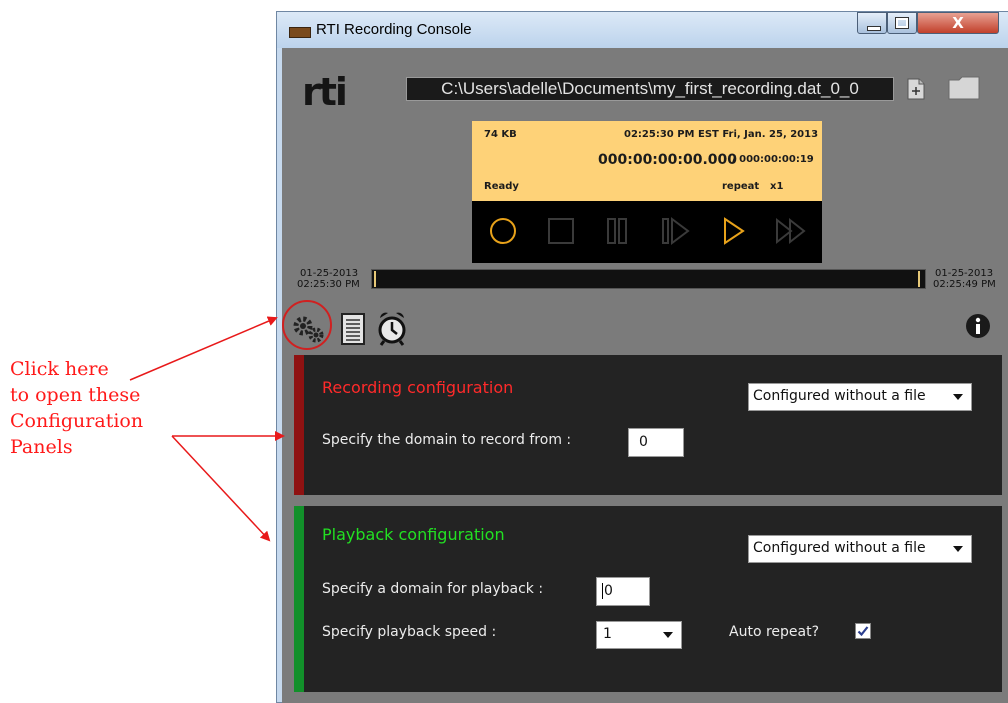 Image resolution: width=1008 pixels, height=703 pixels. Describe the element at coordinates (733, 231) in the screenshot. I see `play-icon` at that location.